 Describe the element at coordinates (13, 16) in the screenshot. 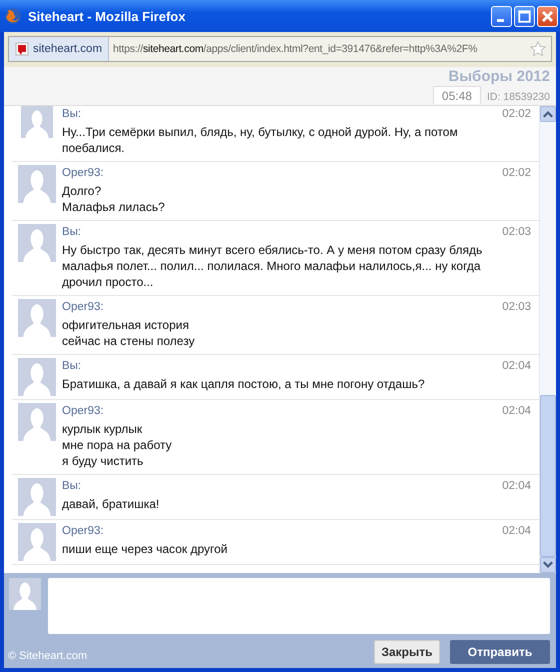

I see `browser-logo-icon` at that location.